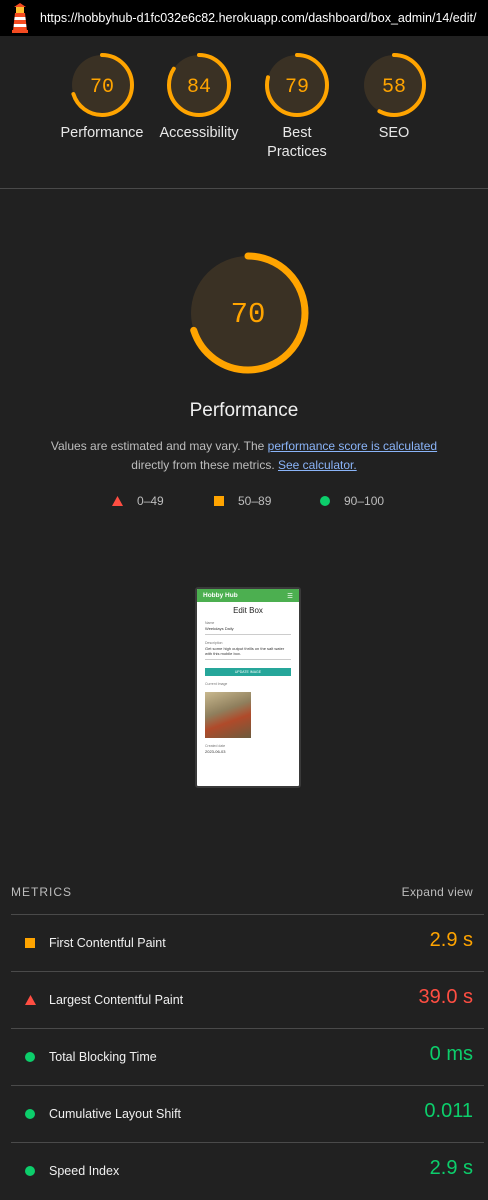 The image size is (488, 1200). What do you see at coordinates (248, 595) in the screenshot?
I see `screenshot-navbar: Hobby Hub ☰` at bounding box center [248, 595].